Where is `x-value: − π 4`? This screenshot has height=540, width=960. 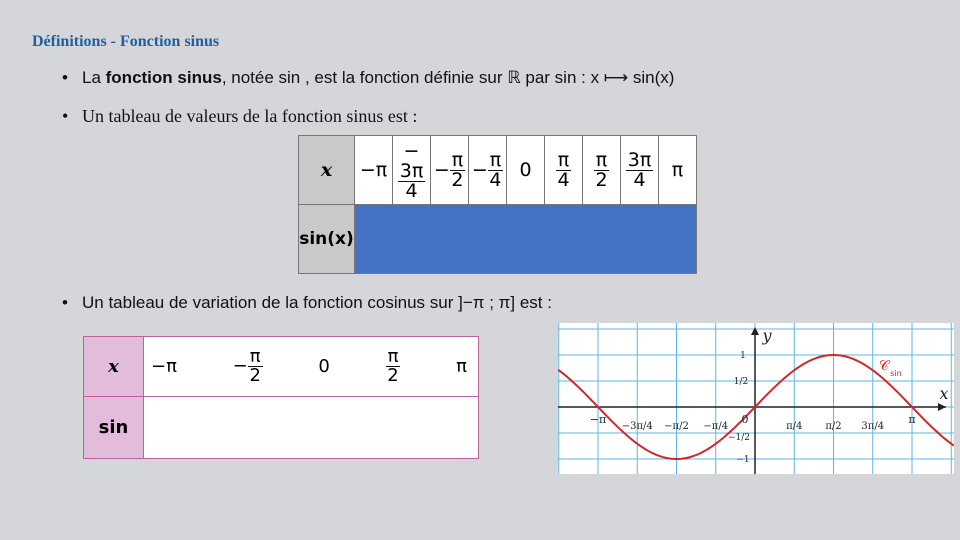
x-value: − π 4 is located at coordinates (487, 170).